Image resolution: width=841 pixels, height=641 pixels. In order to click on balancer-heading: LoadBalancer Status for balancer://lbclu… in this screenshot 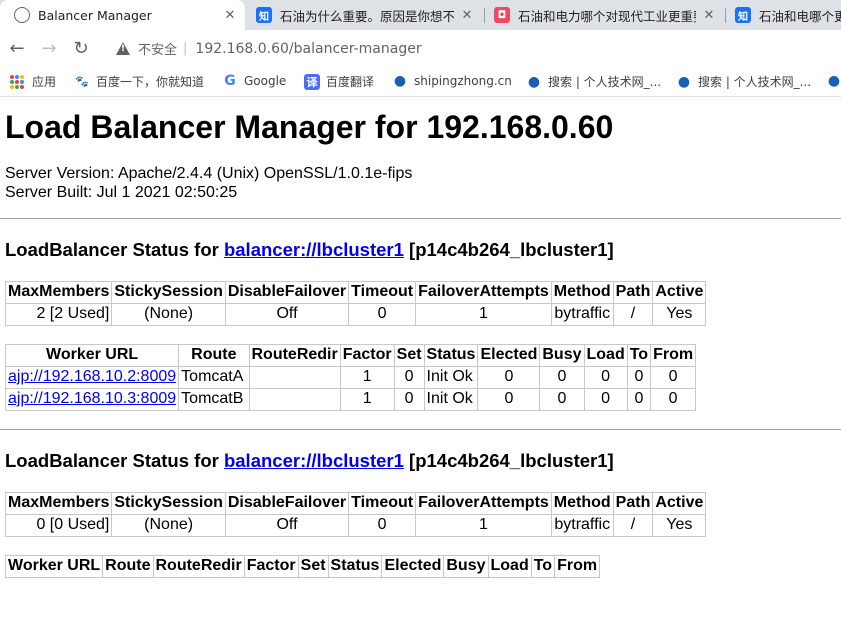, I will do `click(423, 461)`.